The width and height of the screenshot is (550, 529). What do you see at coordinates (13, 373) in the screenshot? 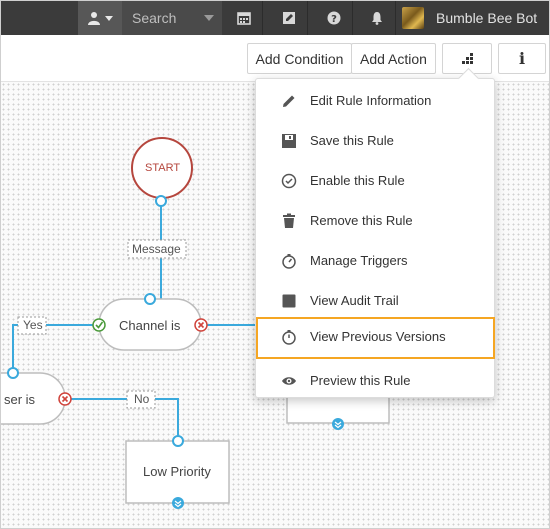
I see `user-input-port` at bounding box center [13, 373].